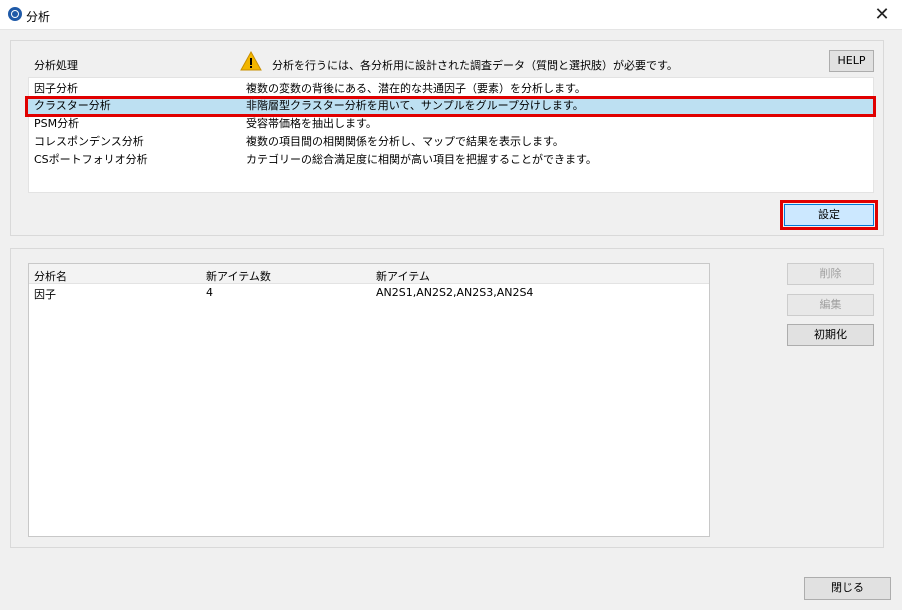  What do you see at coordinates (455, 292) in the screenshot?
I see `table-cell-new-items: AN2S1,AN2S2,AN2S3,AN2S4` at bounding box center [455, 292].